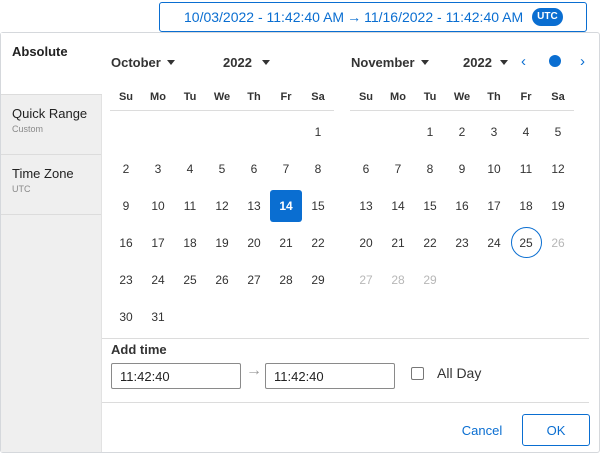 This screenshot has width=600, height=453. Describe the element at coordinates (246, 62) in the screenshot. I see `left-year-select: 2022` at that location.